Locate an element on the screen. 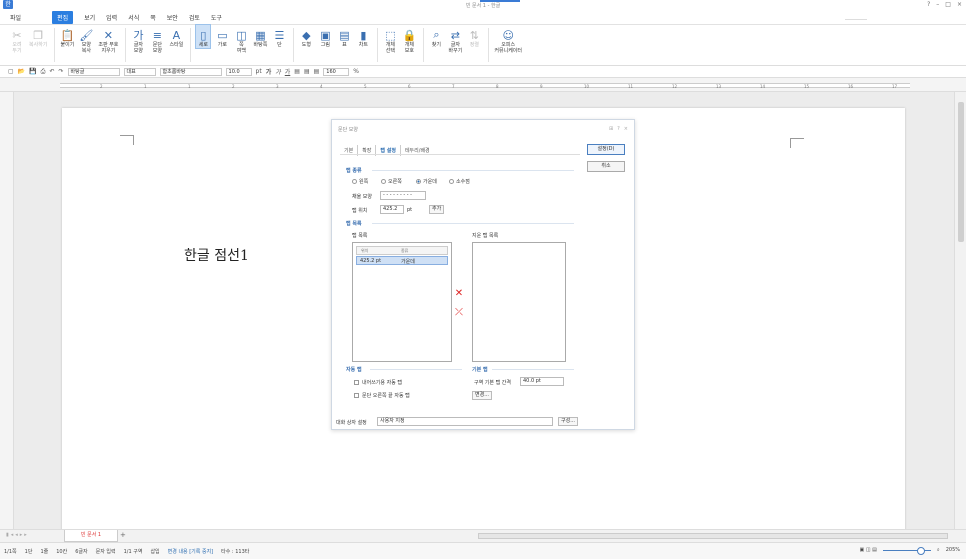 The width and height of the screenshot is (966, 559). table-row: 425.2 pt 가운데 is located at coordinates (402, 260).